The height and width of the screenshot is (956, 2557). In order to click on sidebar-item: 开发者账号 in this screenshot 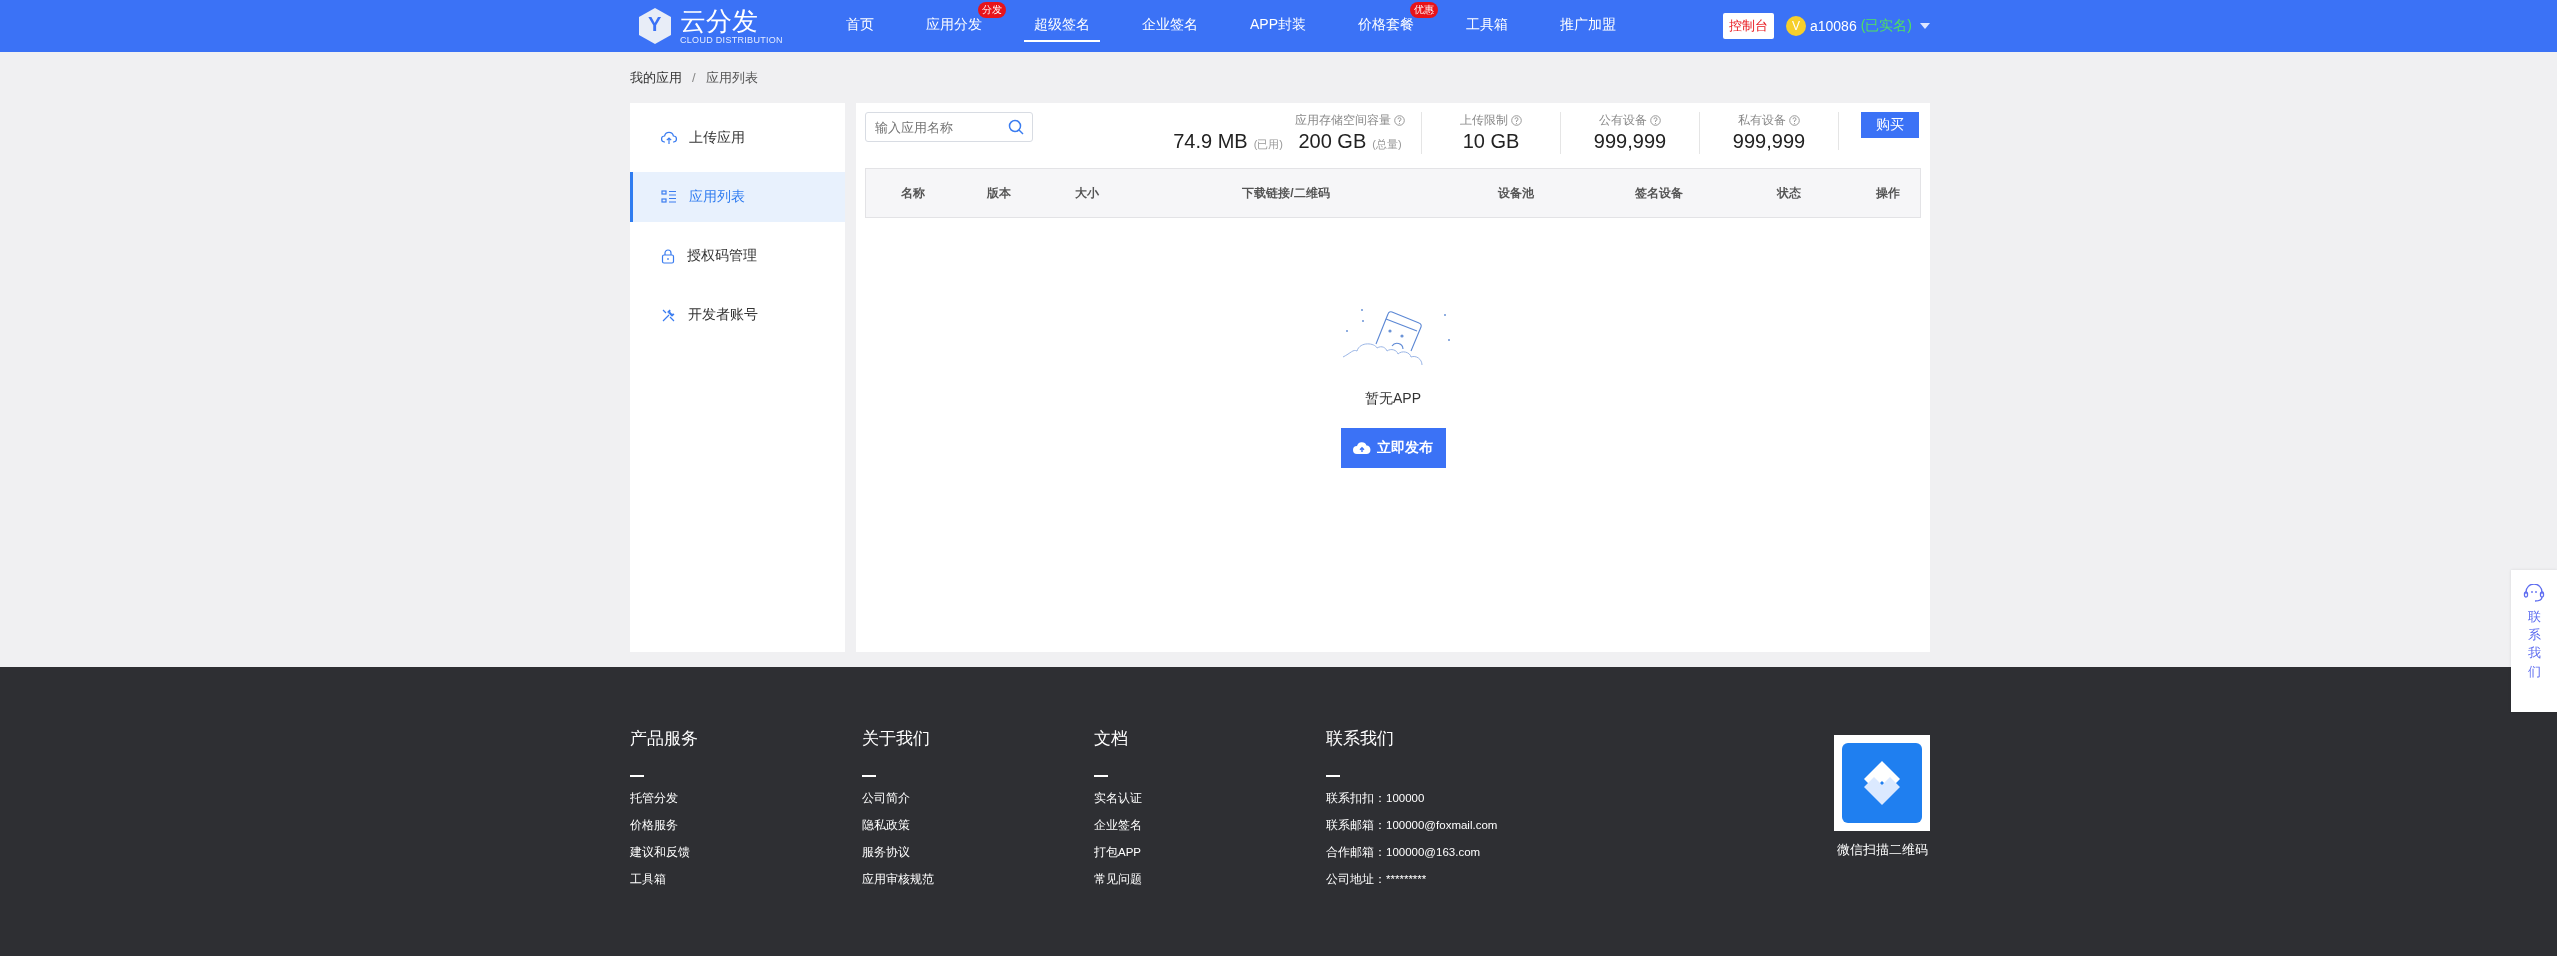, I will do `click(737, 315)`.